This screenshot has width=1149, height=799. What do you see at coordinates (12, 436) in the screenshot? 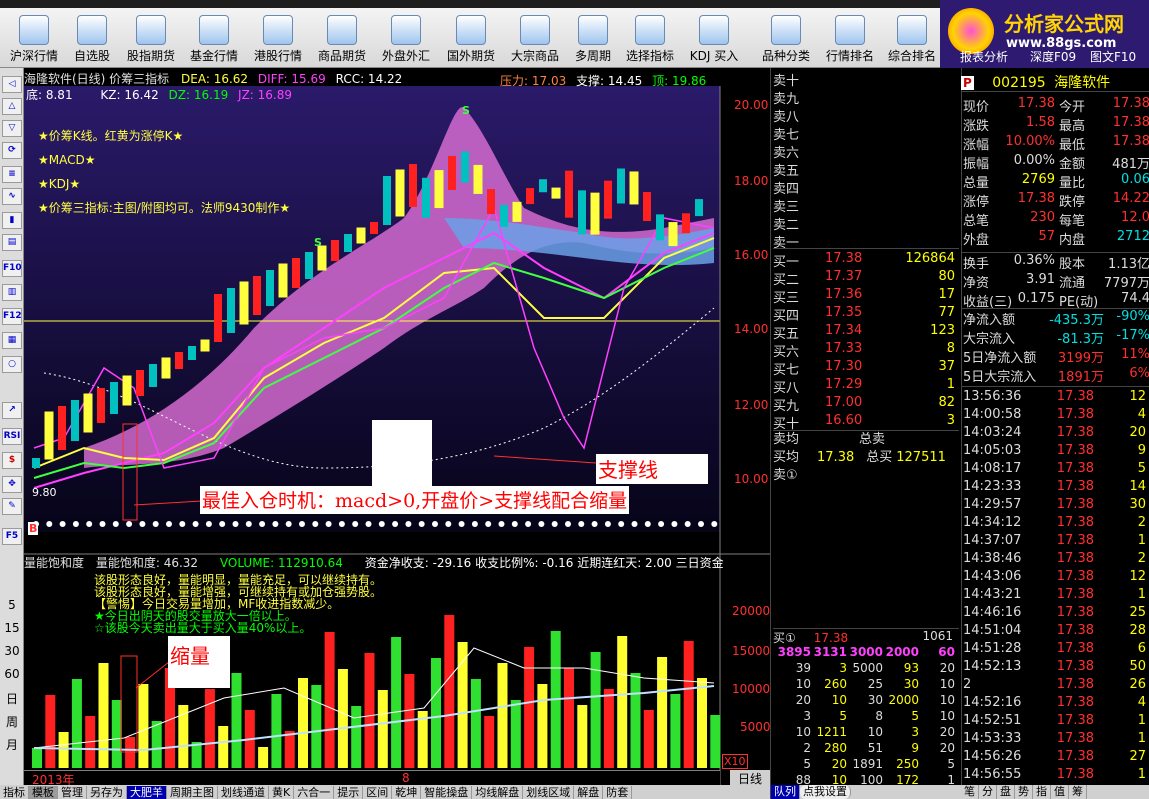
I see `rsi-button: RSI` at bounding box center [12, 436].